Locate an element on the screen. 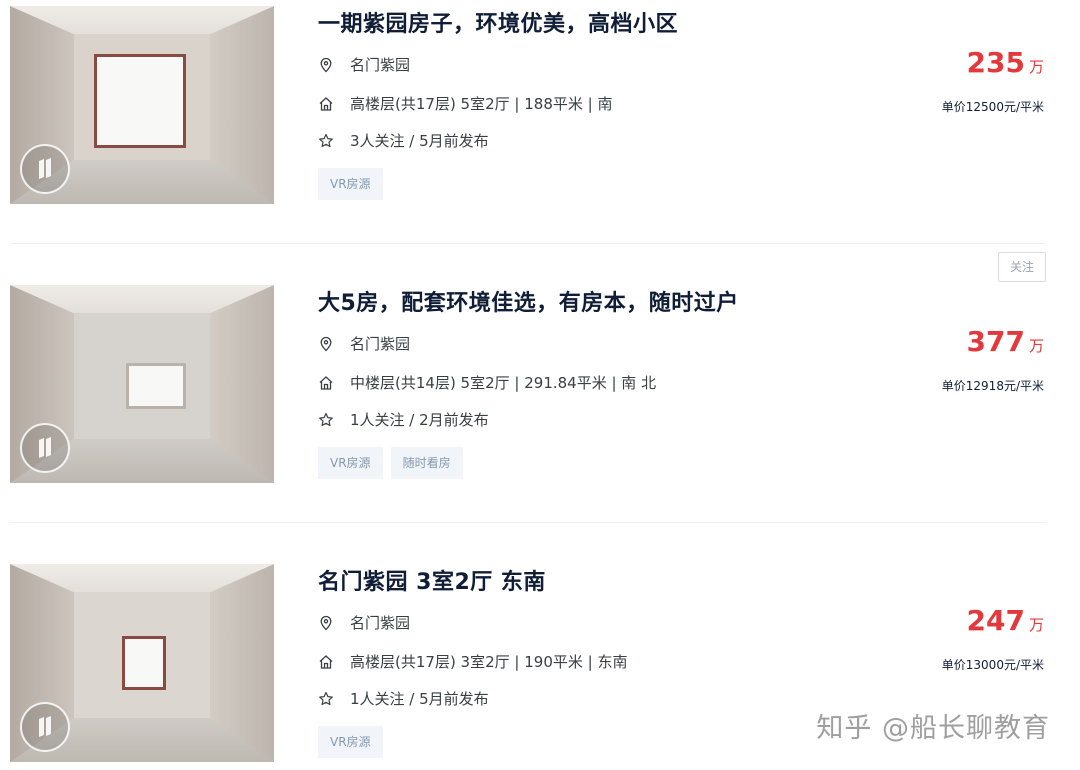  watermark: 知乎 @船长聊教育 is located at coordinates (933, 728).